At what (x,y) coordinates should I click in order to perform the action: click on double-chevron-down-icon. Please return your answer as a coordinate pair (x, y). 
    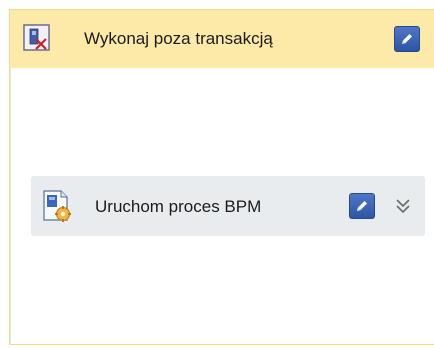
    Looking at the image, I should click on (403, 206).